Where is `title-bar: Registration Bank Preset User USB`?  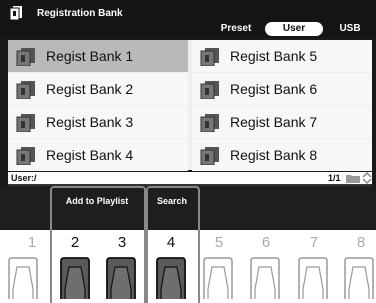
title-bar: Registration Bank Preset User USB is located at coordinates (188, 19).